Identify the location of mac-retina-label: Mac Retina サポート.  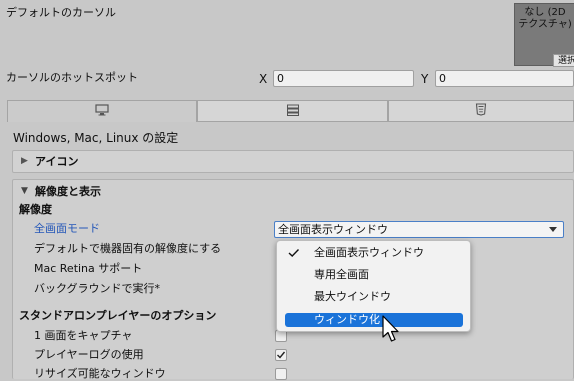
(88, 268).